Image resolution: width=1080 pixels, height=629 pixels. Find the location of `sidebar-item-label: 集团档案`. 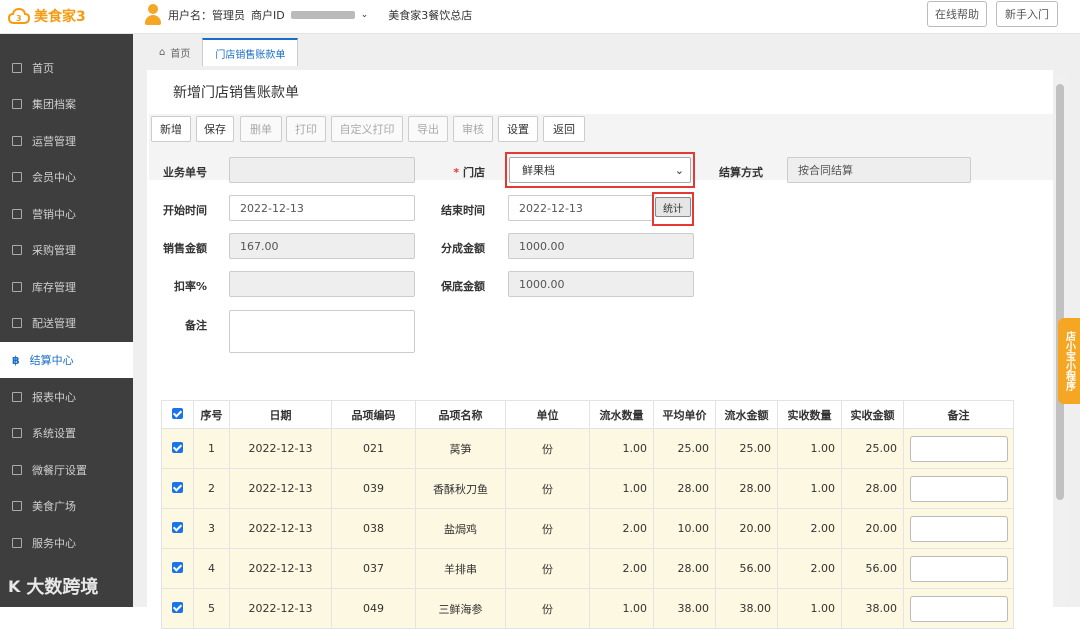

sidebar-item-label: 集团档案 is located at coordinates (54, 104).